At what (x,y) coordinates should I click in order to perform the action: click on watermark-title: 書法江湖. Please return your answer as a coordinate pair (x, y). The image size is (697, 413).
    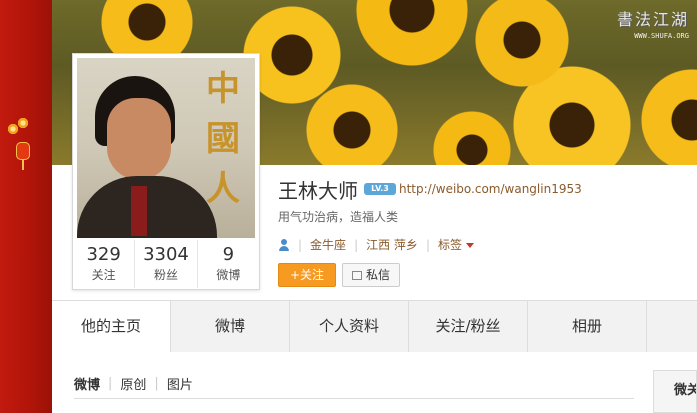
    Looking at the image, I should click on (652, 19).